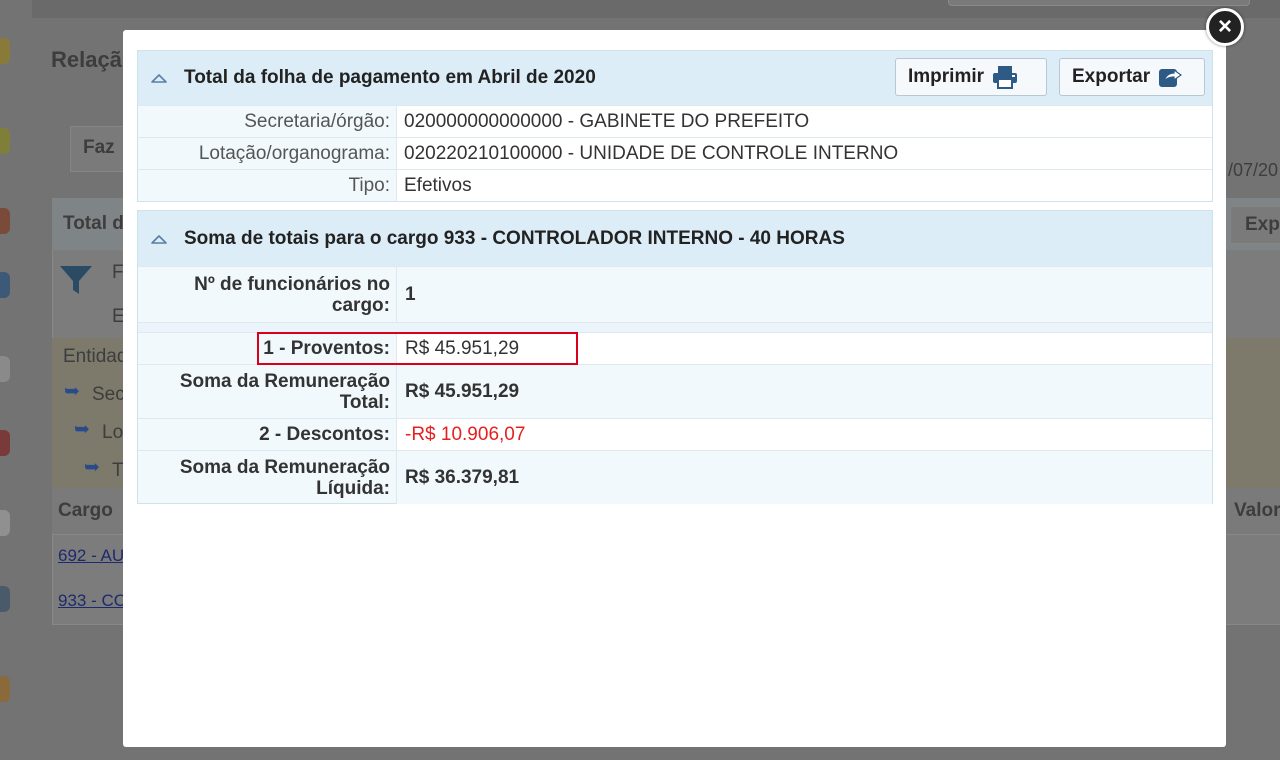  I want to click on background-search-input, so click(1099, 3).